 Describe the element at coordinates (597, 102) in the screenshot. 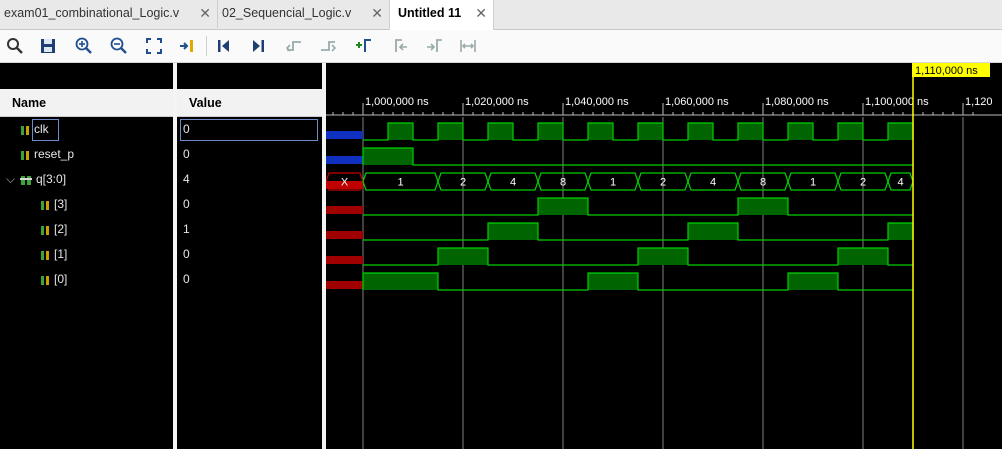

I see `ruler-tick-label: 1,040,000 ns` at that location.